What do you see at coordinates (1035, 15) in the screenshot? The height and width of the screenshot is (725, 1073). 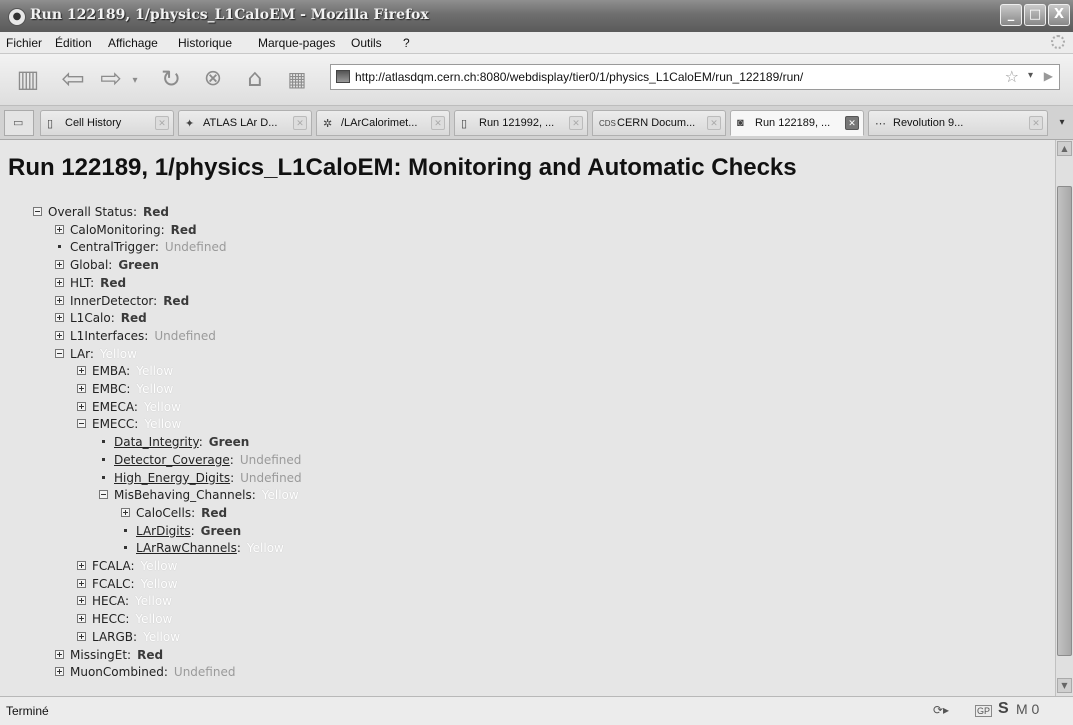 I see `maximize-button: □` at bounding box center [1035, 15].